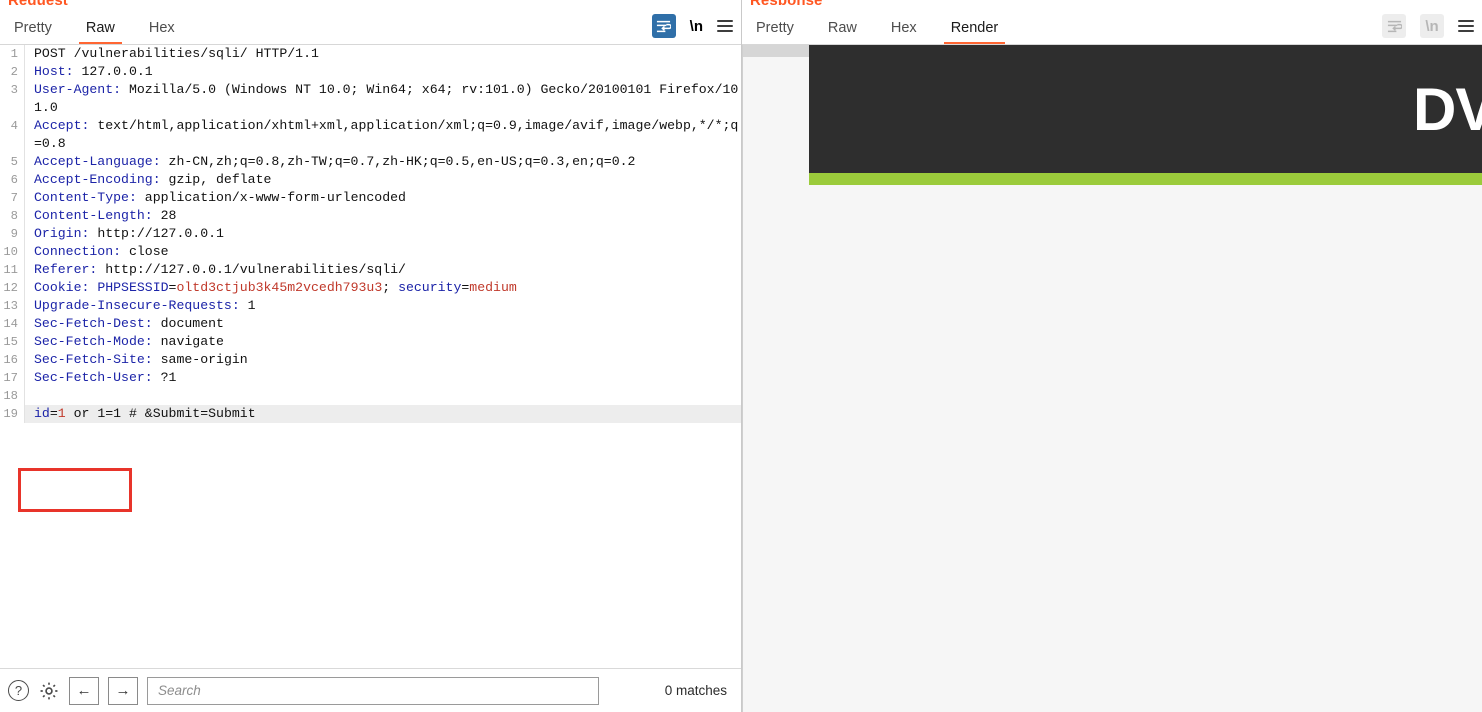 The width and height of the screenshot is (1482, 712). I want to click on dvwa-green-bar, so click(1145, 179).